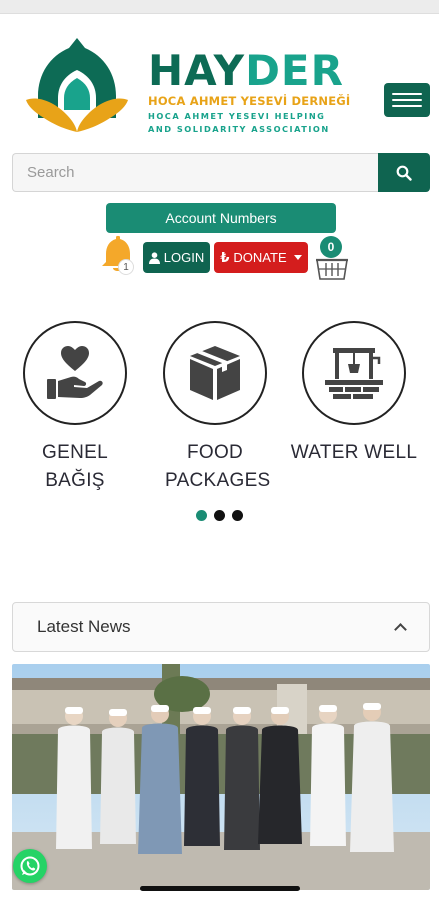 This screenshot has width=439, height=900. I want to click on brand-subtitle-en-2: AND SOLIDARITY ASSOCIATION, so click(239, 129).